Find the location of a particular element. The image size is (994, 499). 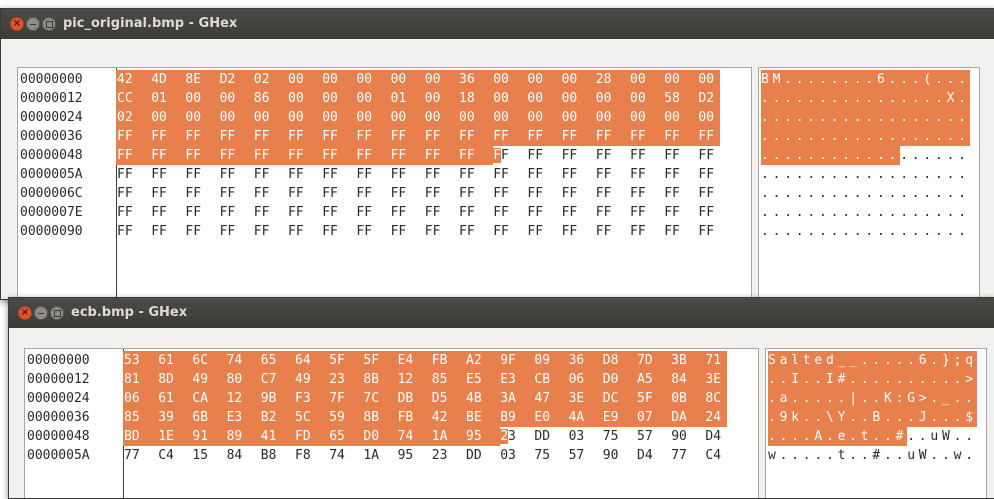

hex-byte: 59 is located at coordinates (346, 417).